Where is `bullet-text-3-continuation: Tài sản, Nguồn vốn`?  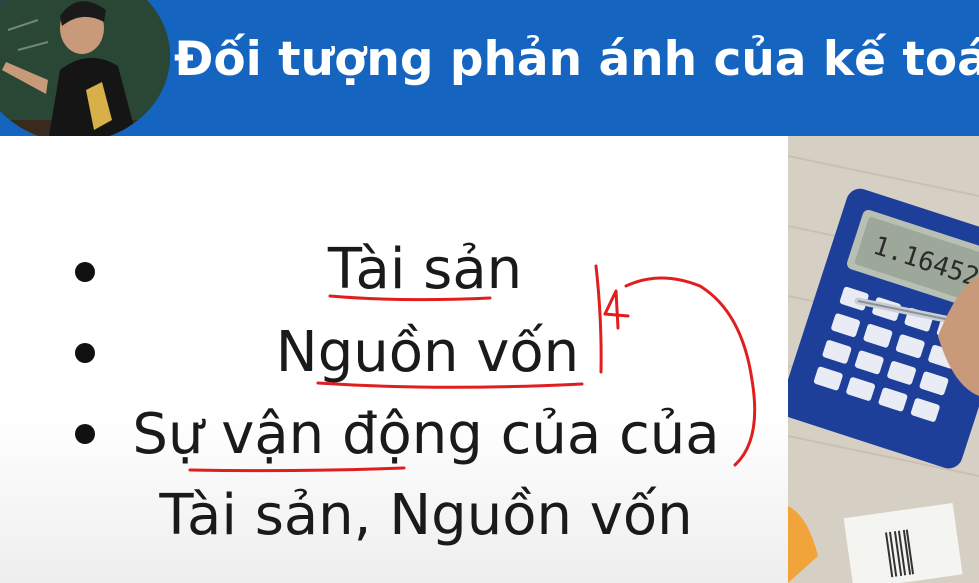
bullet-text-3-continuation: Tài sản, Nguồn vốn is located at coordinates (426, 515).